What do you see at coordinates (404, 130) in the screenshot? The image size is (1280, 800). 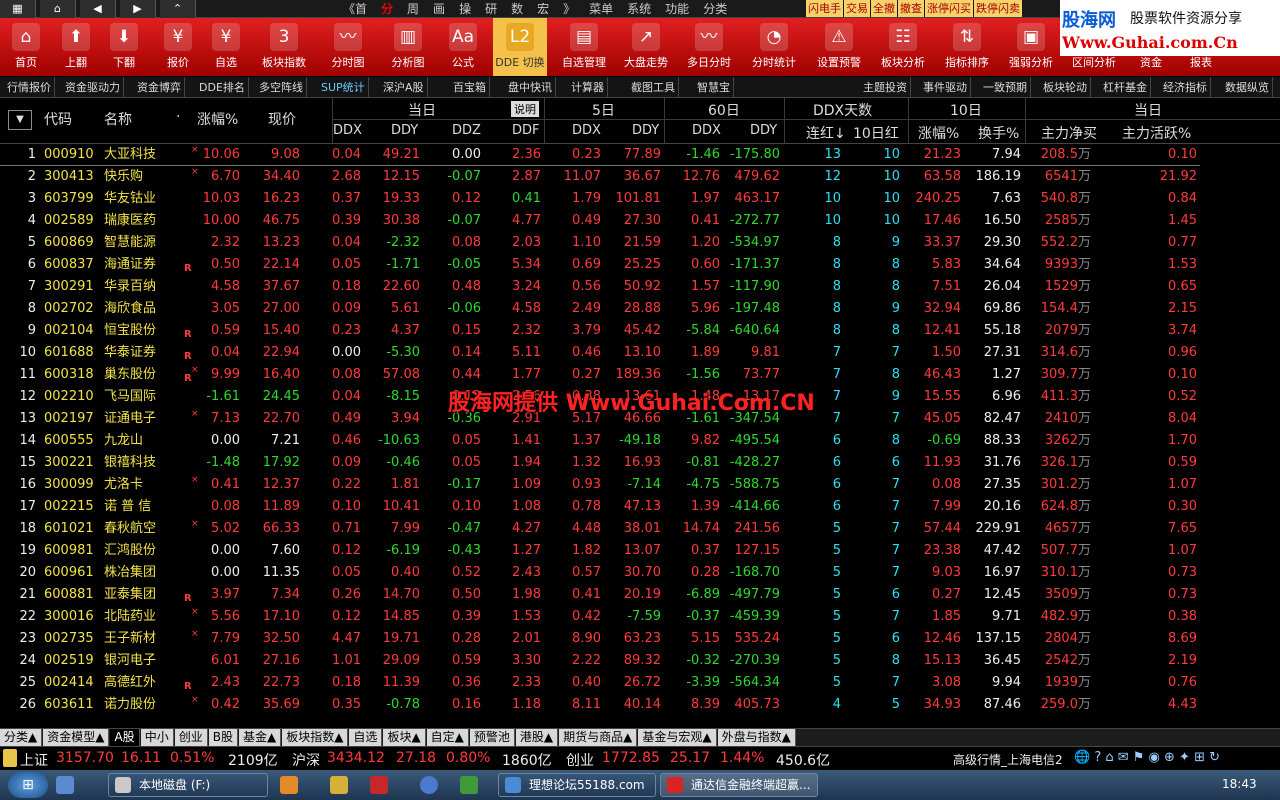 I see `header-ddy: DDY` at bounding box center [404, 130].